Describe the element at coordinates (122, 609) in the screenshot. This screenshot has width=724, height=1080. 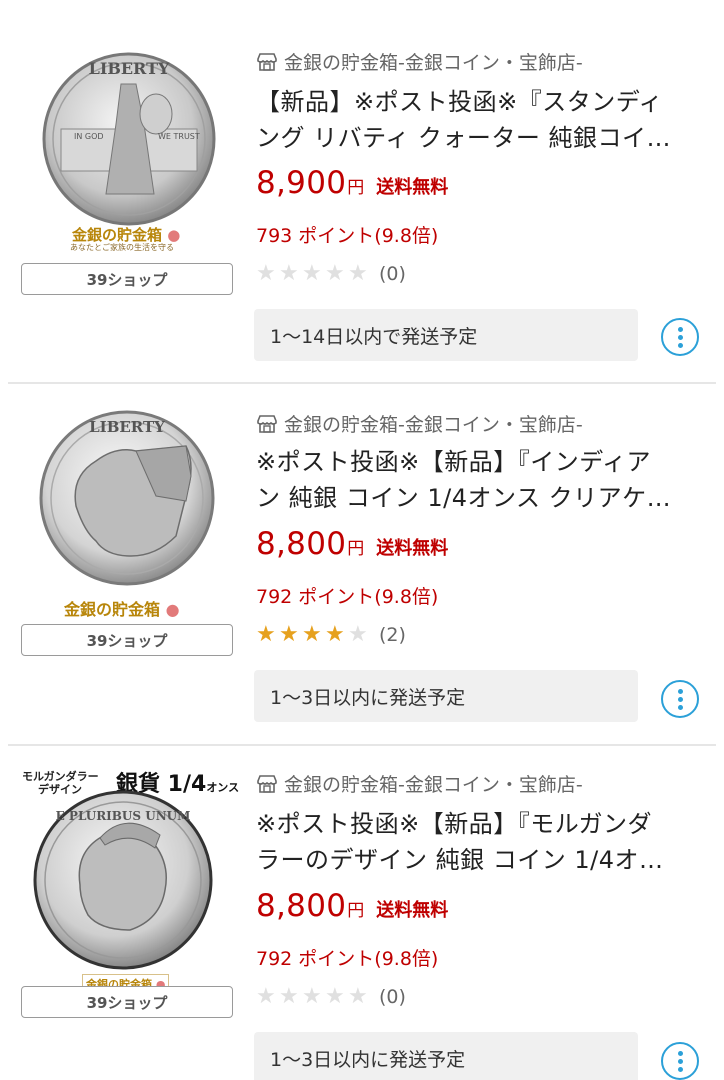
I see `shop-watermark: 金銀の貯金箱 ●` at that location.